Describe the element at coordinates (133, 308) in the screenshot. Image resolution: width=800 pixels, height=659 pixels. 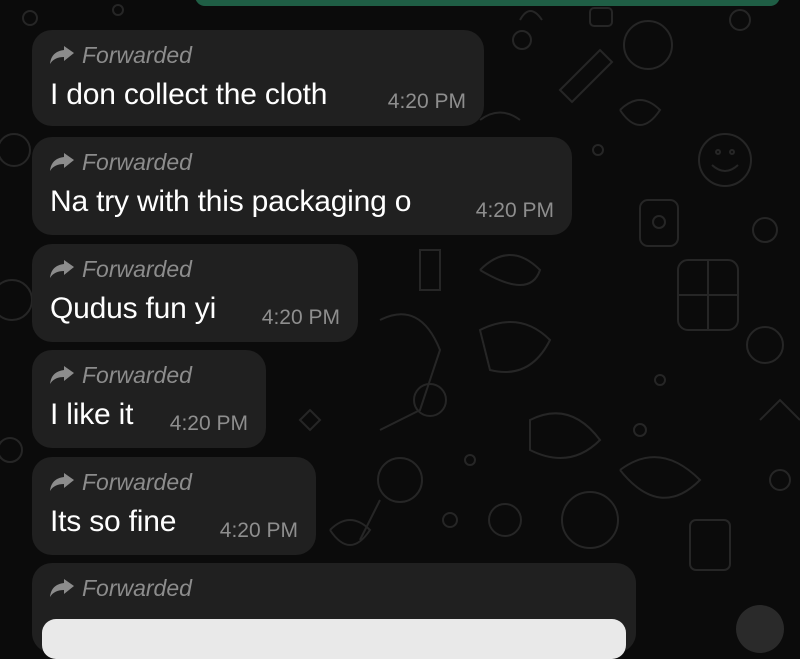
I see `message-text: Qudus fun yi` at that location.